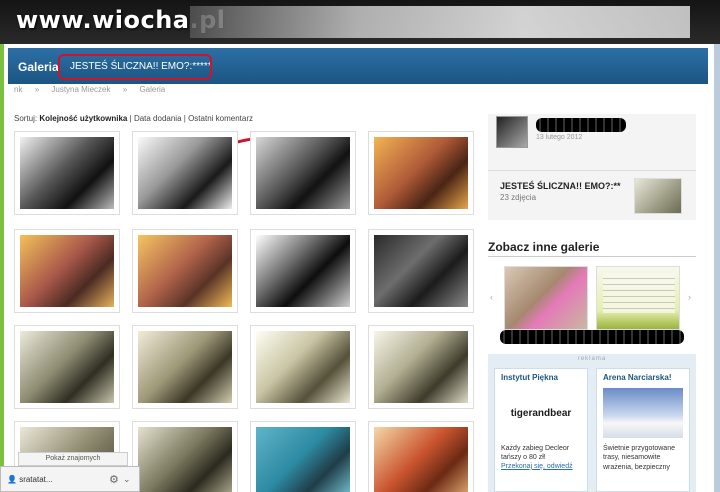 The image size is (720, 492). I want to click on ad-link: Przekonaj się, odwiedź, so click(541, 466).